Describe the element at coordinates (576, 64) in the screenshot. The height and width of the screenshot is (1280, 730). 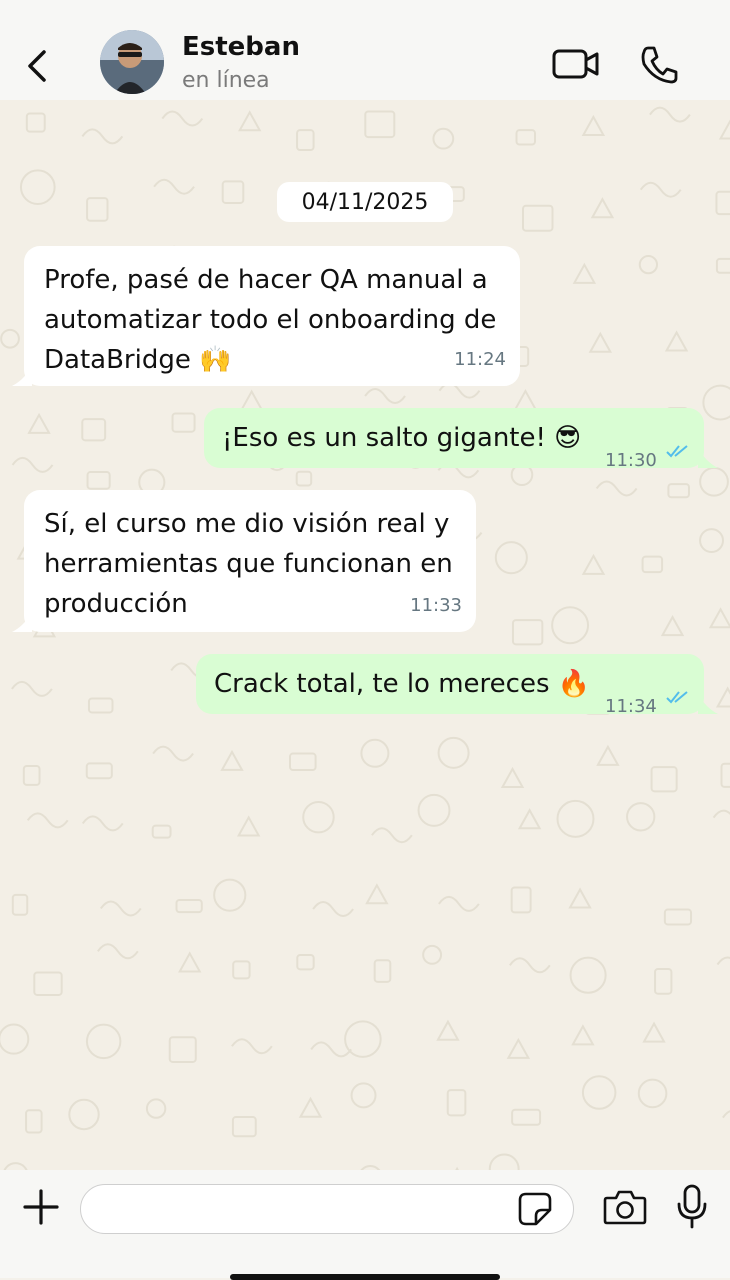
I see `video-camera-icon` at that location.